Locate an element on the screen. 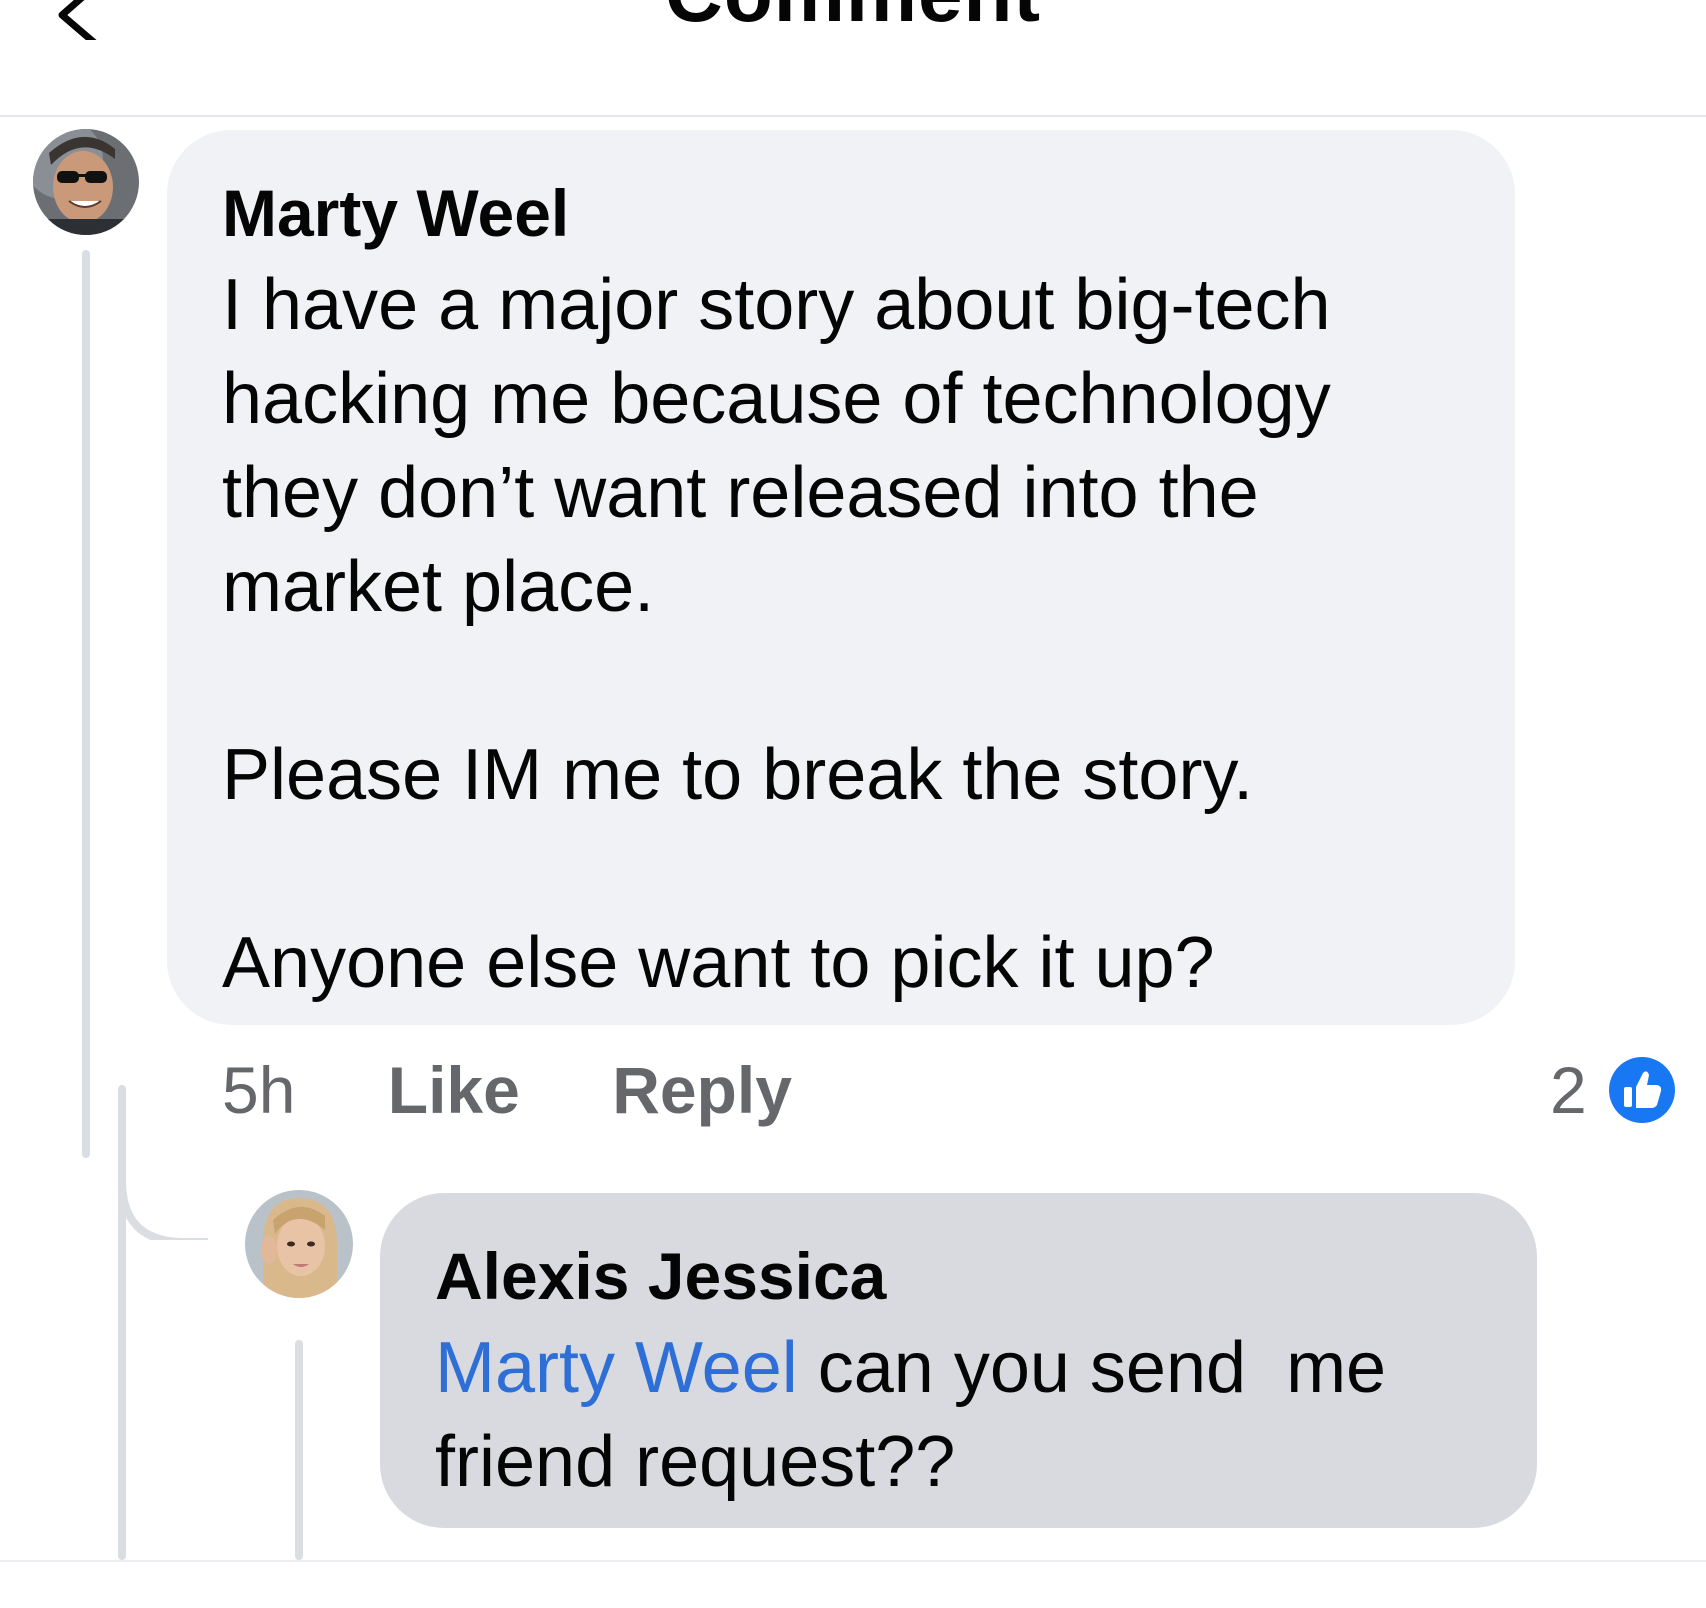 The image size is (1706, 1608). comment-actions: 5h Like Reply is located at coordinates (507, 1090).